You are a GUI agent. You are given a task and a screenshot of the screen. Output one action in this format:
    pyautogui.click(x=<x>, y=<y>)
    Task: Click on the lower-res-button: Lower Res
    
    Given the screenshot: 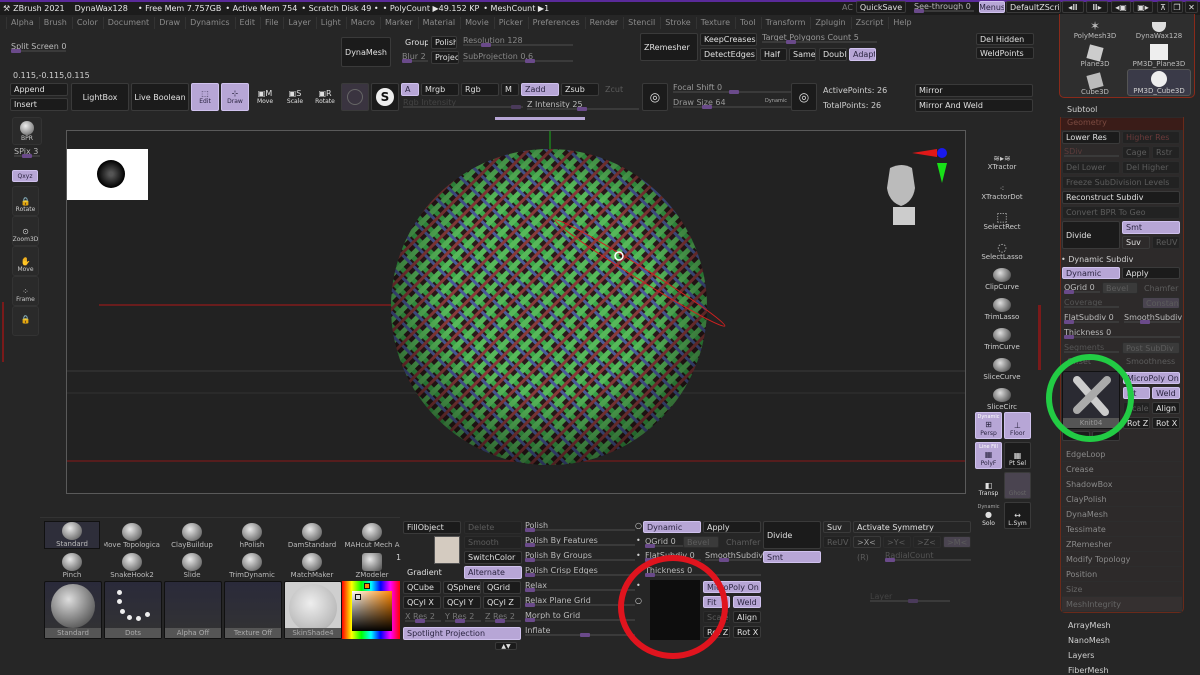 What is the action you would take?
    pyautogui.click(x=1091, y=137)
    